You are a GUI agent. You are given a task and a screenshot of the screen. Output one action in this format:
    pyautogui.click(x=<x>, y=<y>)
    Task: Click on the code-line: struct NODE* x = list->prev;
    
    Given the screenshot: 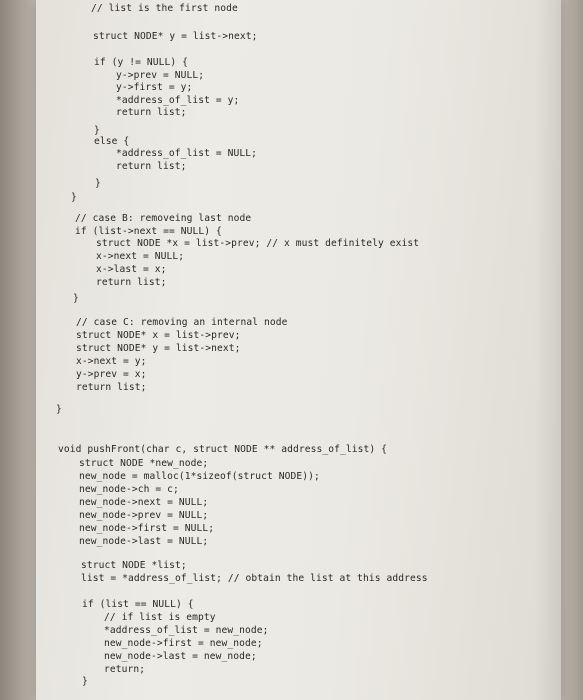 What is the action you would take?
    pyautogui.click(x=158, y=335)
    